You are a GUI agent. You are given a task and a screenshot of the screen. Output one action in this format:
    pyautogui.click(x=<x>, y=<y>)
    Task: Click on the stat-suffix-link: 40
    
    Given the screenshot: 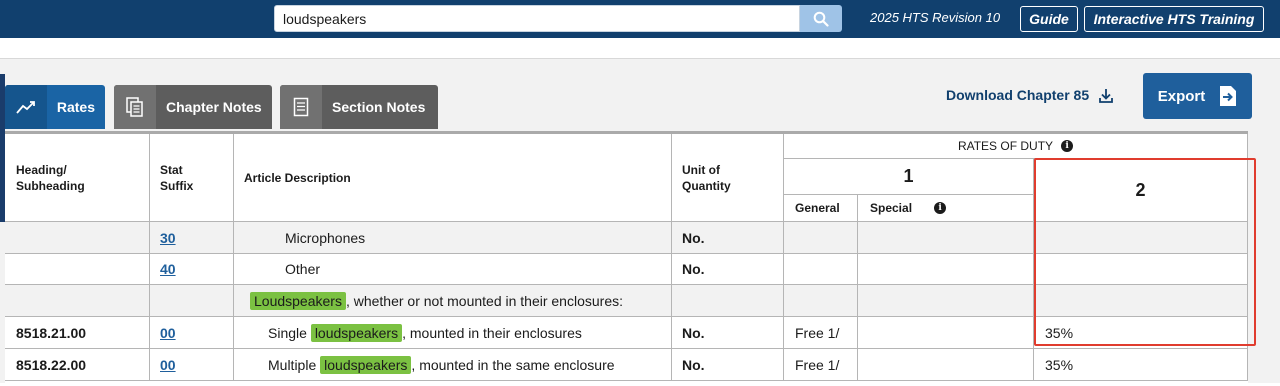 What is the action you would take?
    pyautogui.click(x=168, y=269)
    